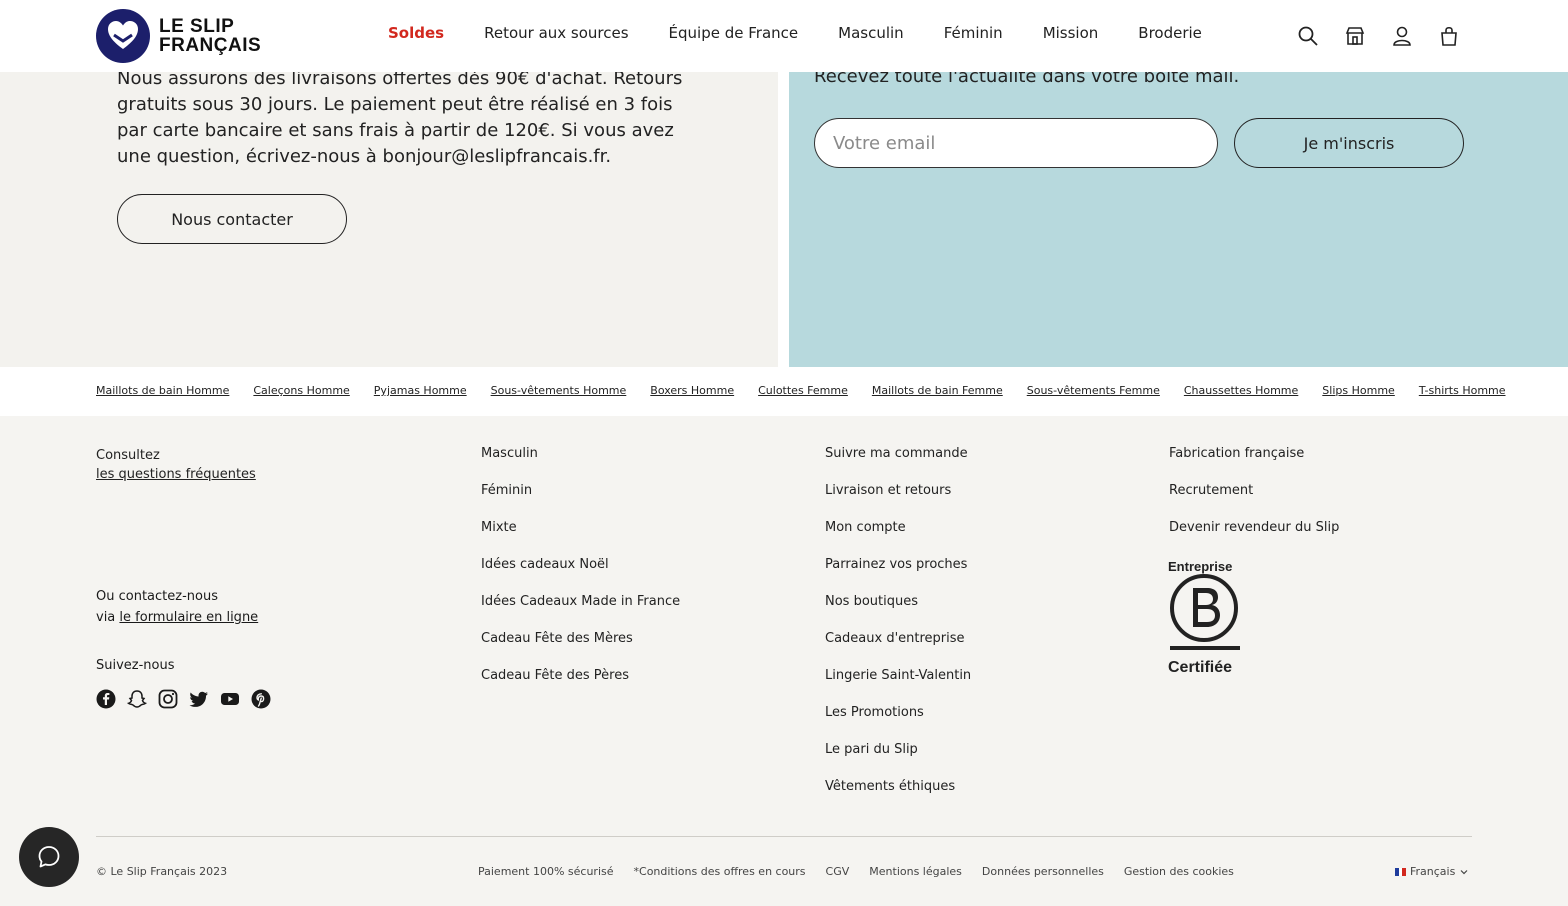 The image size is (1568, 906). I want to click on social-links, so click(189, 699).